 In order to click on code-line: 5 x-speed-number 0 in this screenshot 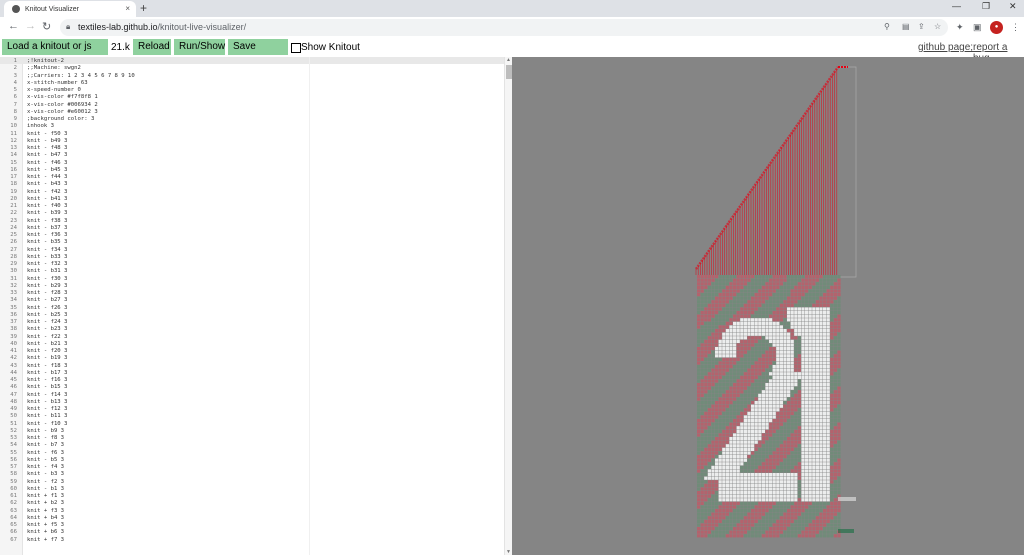, I will do `click(252, 90)`.